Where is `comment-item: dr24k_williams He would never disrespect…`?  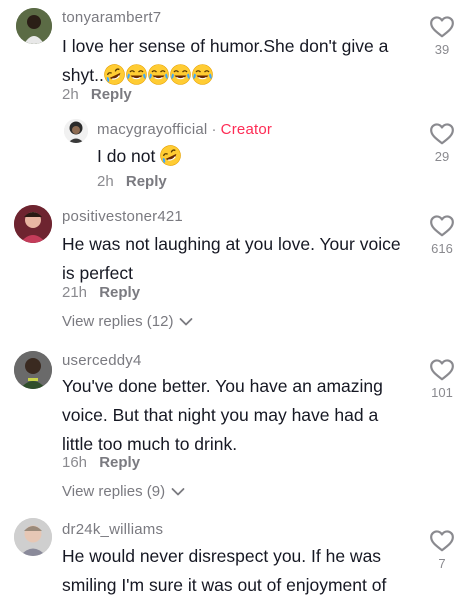
comment-item: dr24k_williams He would never disrespect… is located at coordinates (235, 556).